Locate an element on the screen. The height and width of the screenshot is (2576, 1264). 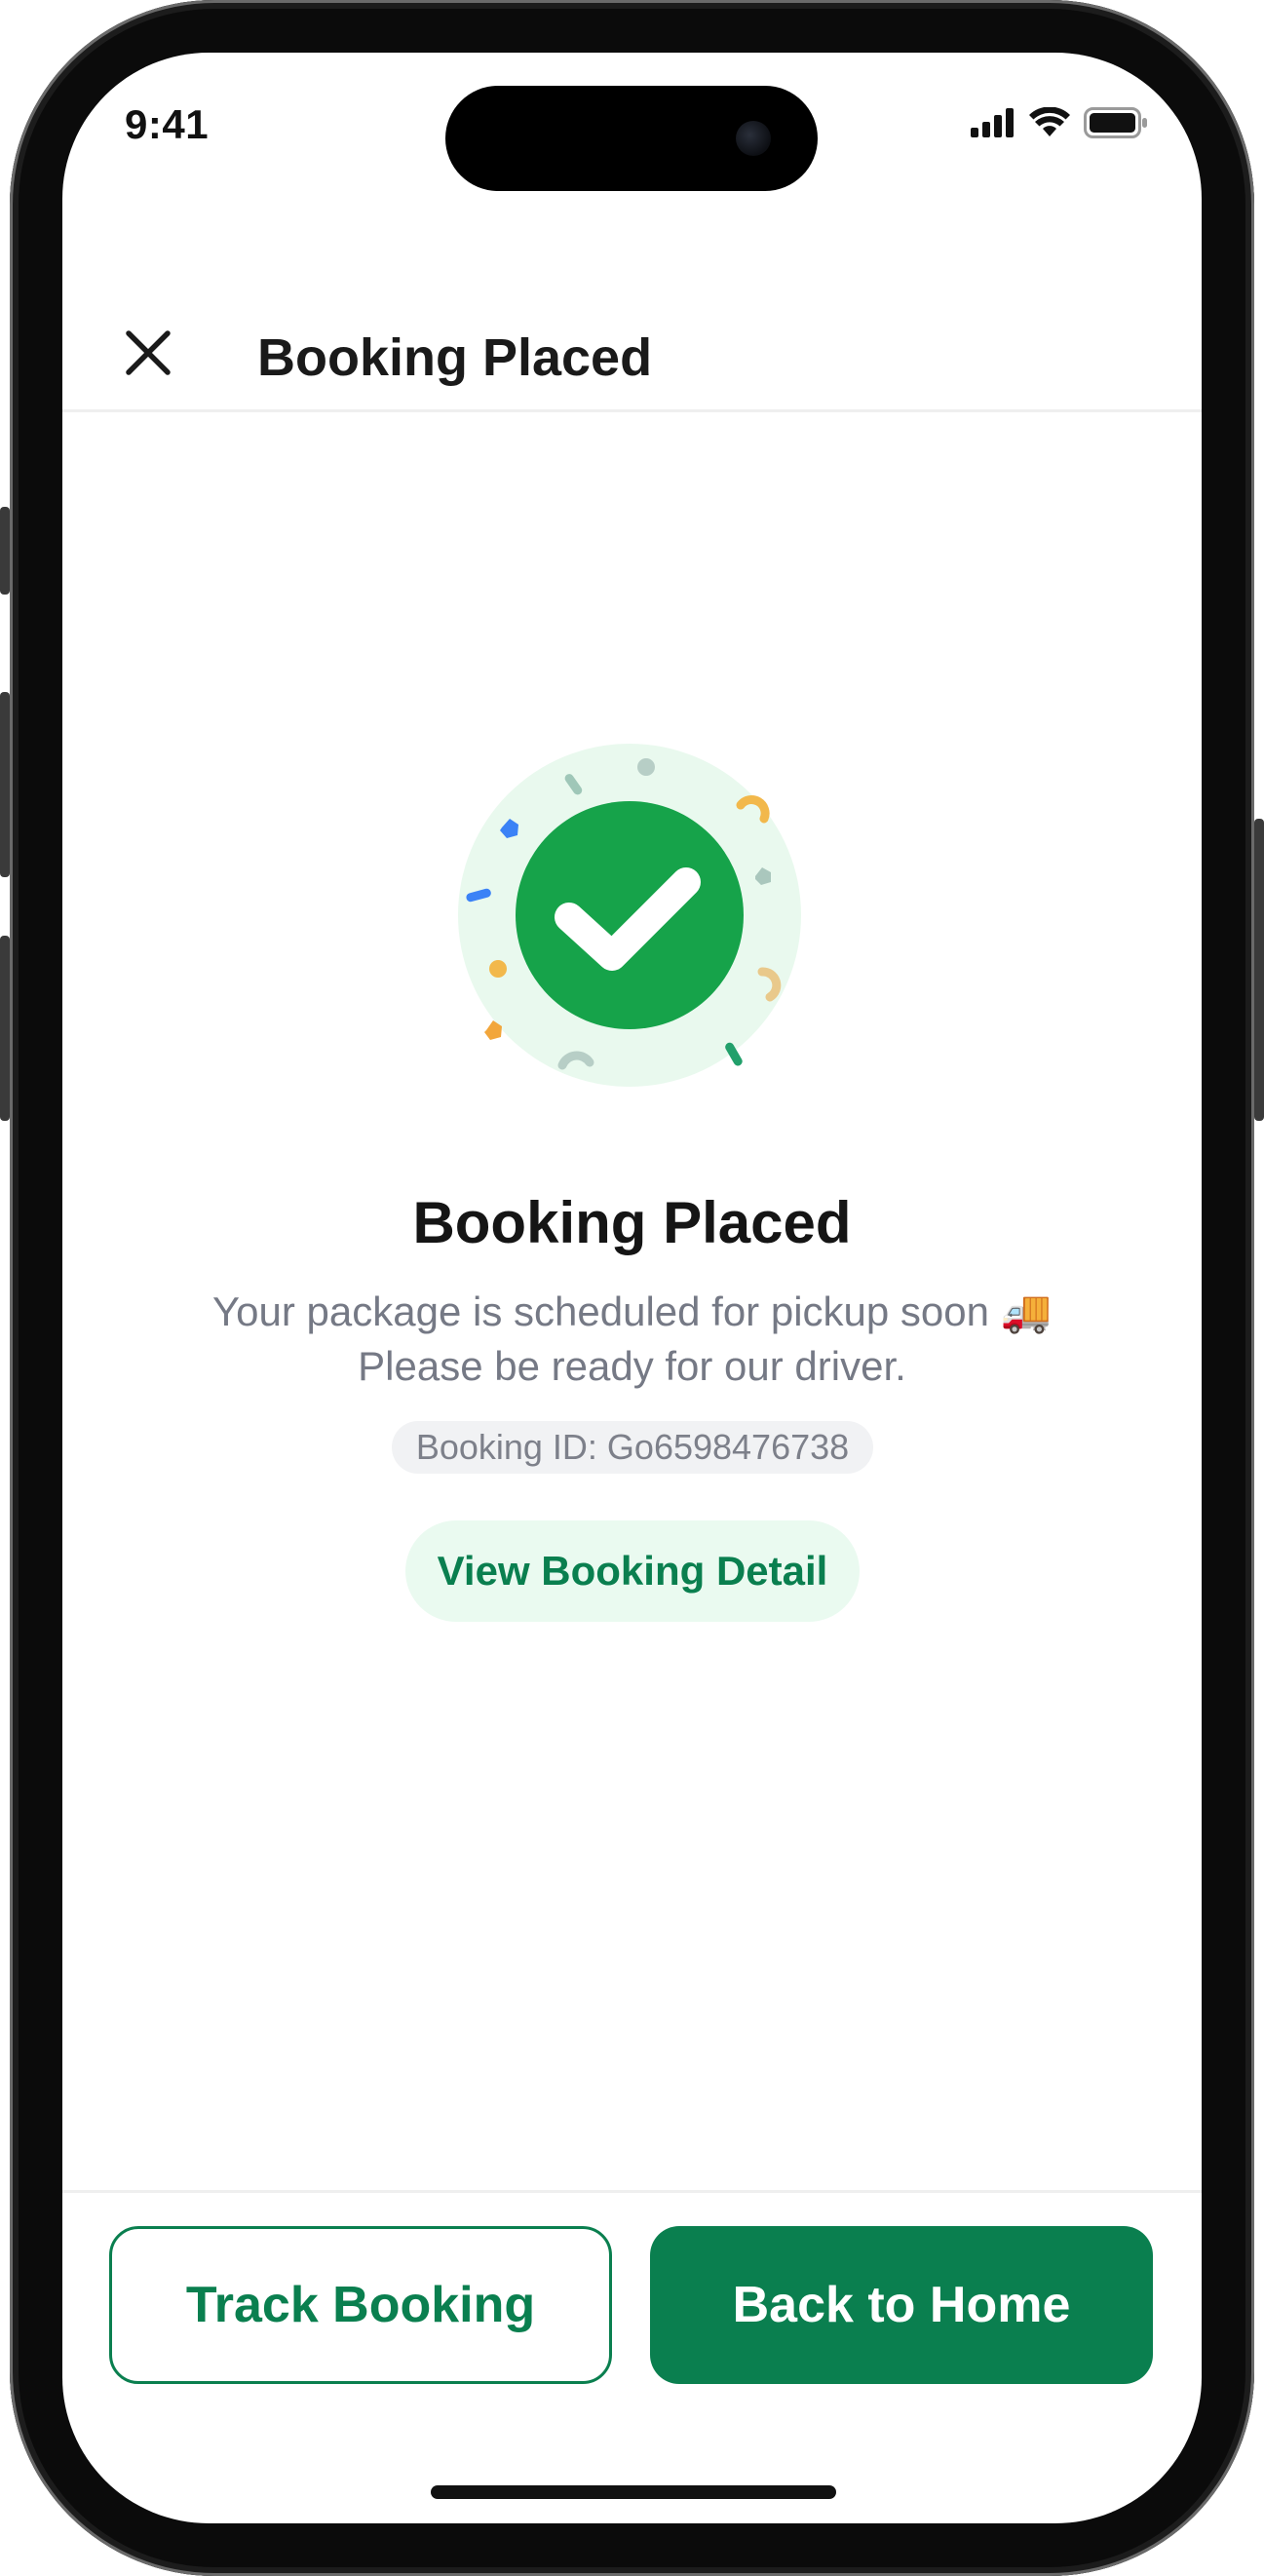
booking-id-badge: Booking ID: Go6598476738 is located at coordinates (632, 1447).